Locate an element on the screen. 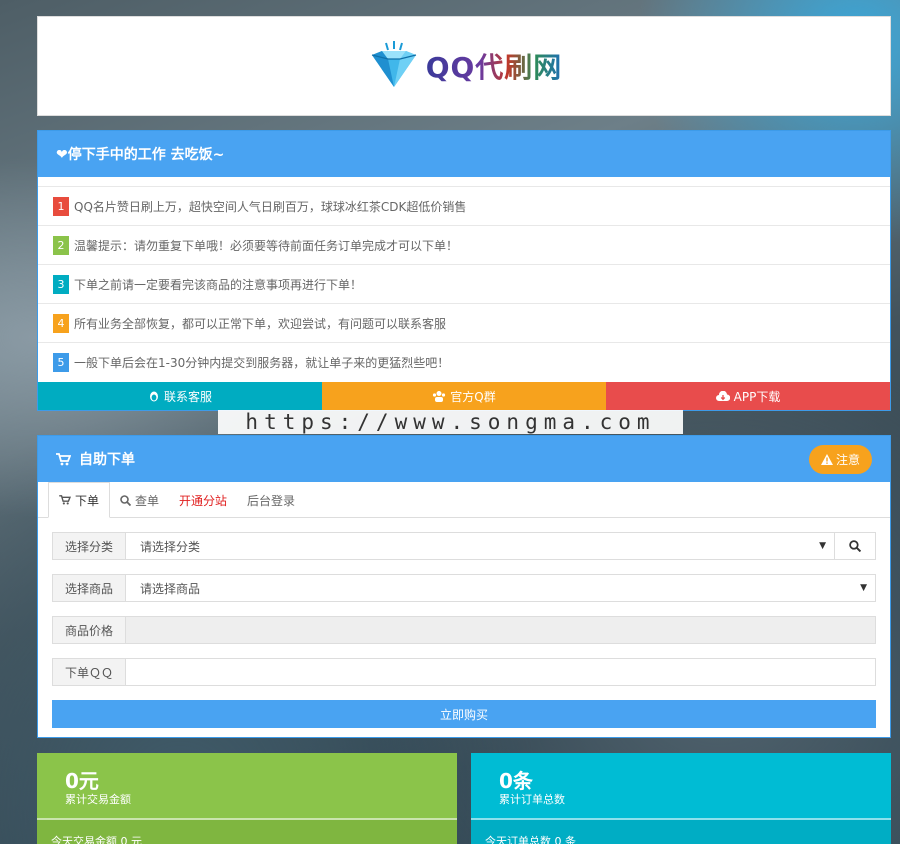 This screenshot has width=900, height=844. warning-icon is located at coordinates (826, 459).